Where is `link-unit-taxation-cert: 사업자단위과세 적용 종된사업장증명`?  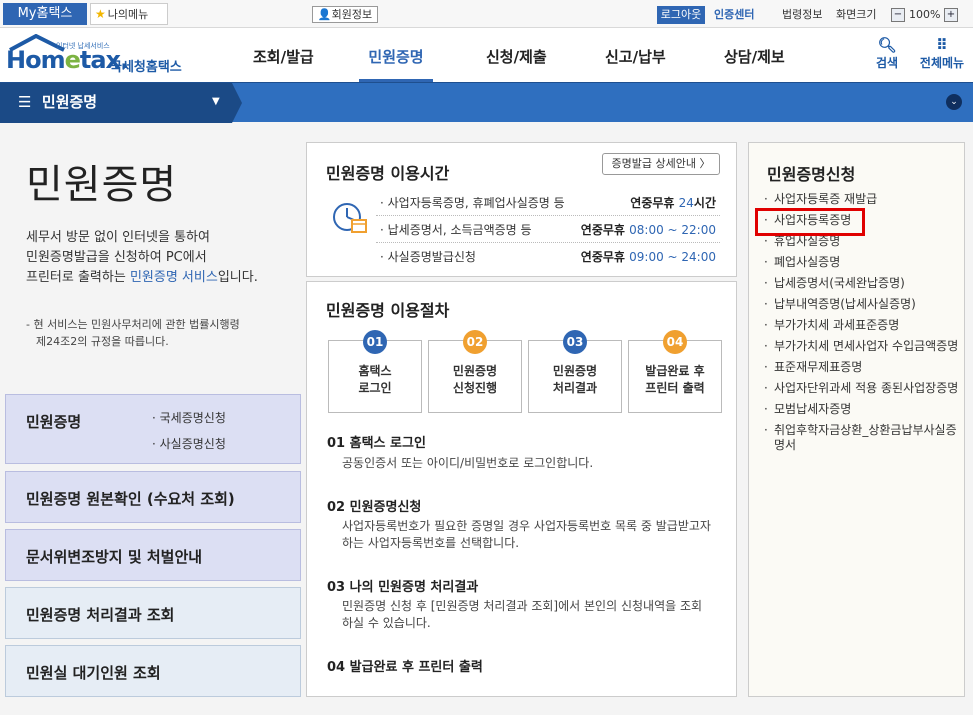
link-unit-taxation-cert: 사업자단위과세 적용 종된사업장증명 is located at coordinates (862, 388).